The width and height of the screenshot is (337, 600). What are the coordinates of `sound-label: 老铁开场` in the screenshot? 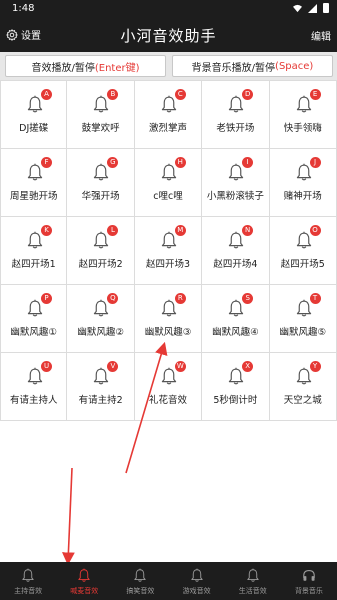 It's located at (235, 128).